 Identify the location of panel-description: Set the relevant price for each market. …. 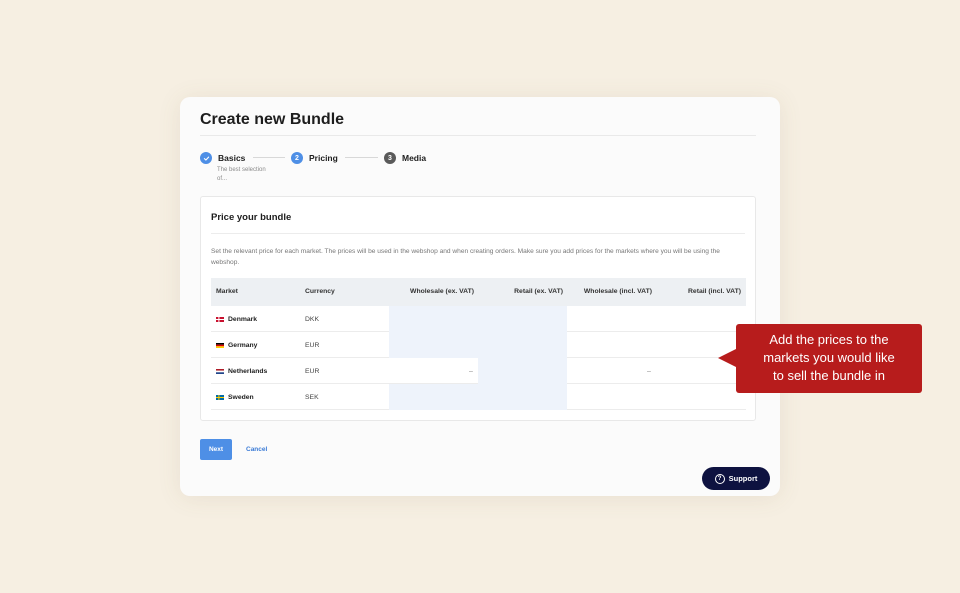
(465, 257).